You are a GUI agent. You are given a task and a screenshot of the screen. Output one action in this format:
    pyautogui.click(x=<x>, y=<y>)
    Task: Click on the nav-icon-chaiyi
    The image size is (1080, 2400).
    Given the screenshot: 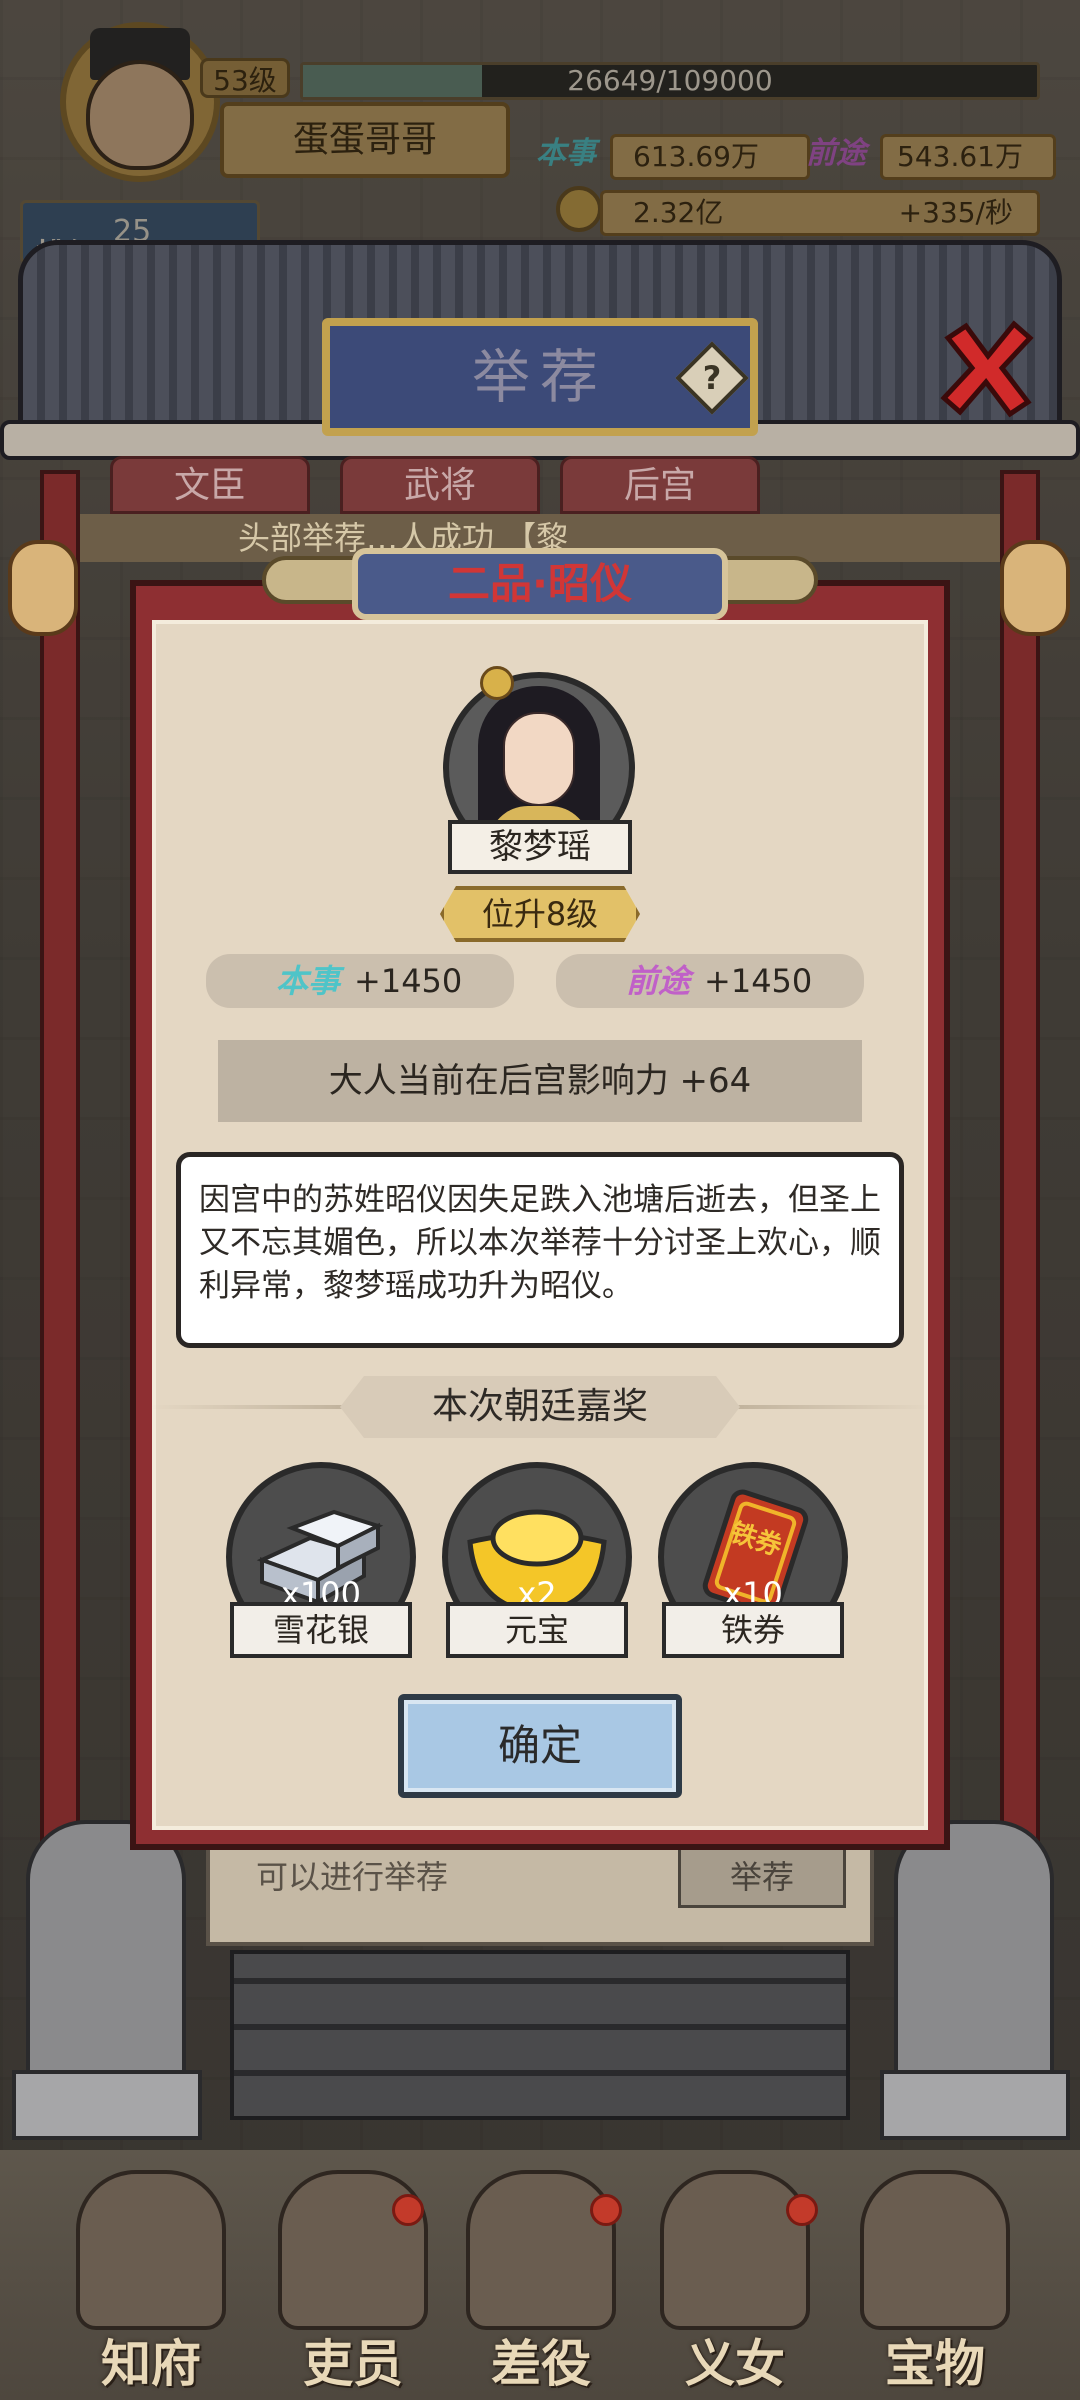 What is the action you would take?
    pyautogui.click(x=541, y=2250)
    